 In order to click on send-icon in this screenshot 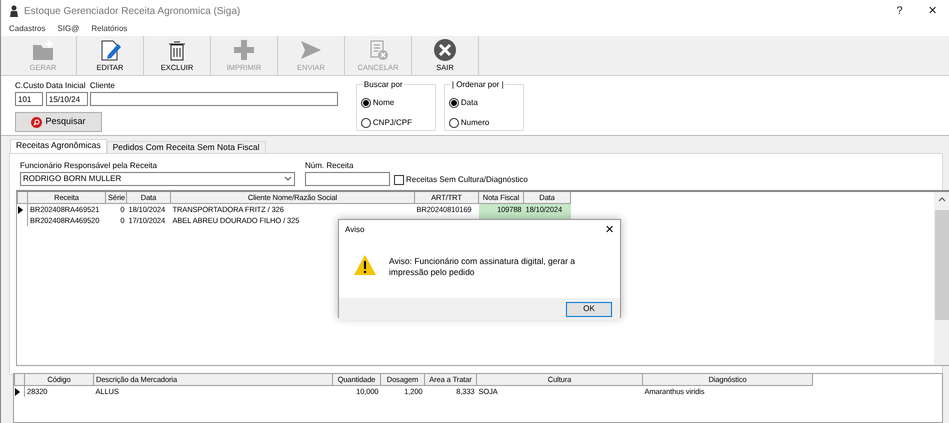, I will do `click(311, 50)`.